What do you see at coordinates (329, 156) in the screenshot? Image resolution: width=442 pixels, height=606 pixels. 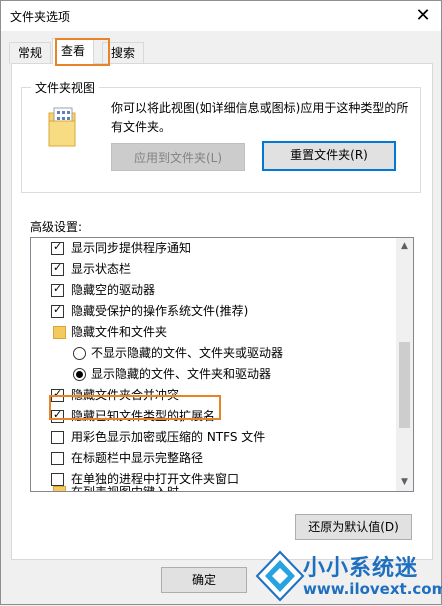 I see `reset-folders-button: 重置文件夹(R)` at bounding box center [329, 156].